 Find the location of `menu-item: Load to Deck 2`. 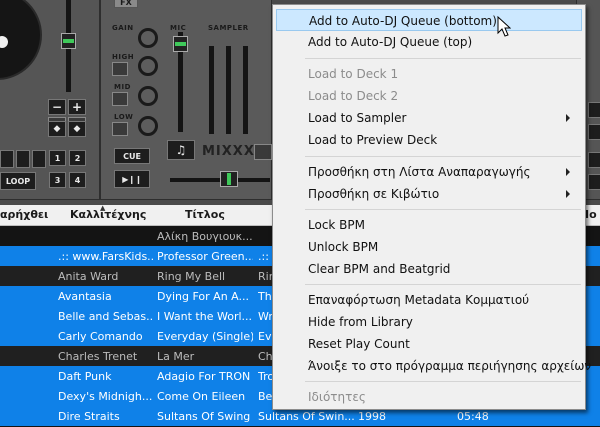

menu-item: Load to Deck 2 is located at coordinates (429, 96).